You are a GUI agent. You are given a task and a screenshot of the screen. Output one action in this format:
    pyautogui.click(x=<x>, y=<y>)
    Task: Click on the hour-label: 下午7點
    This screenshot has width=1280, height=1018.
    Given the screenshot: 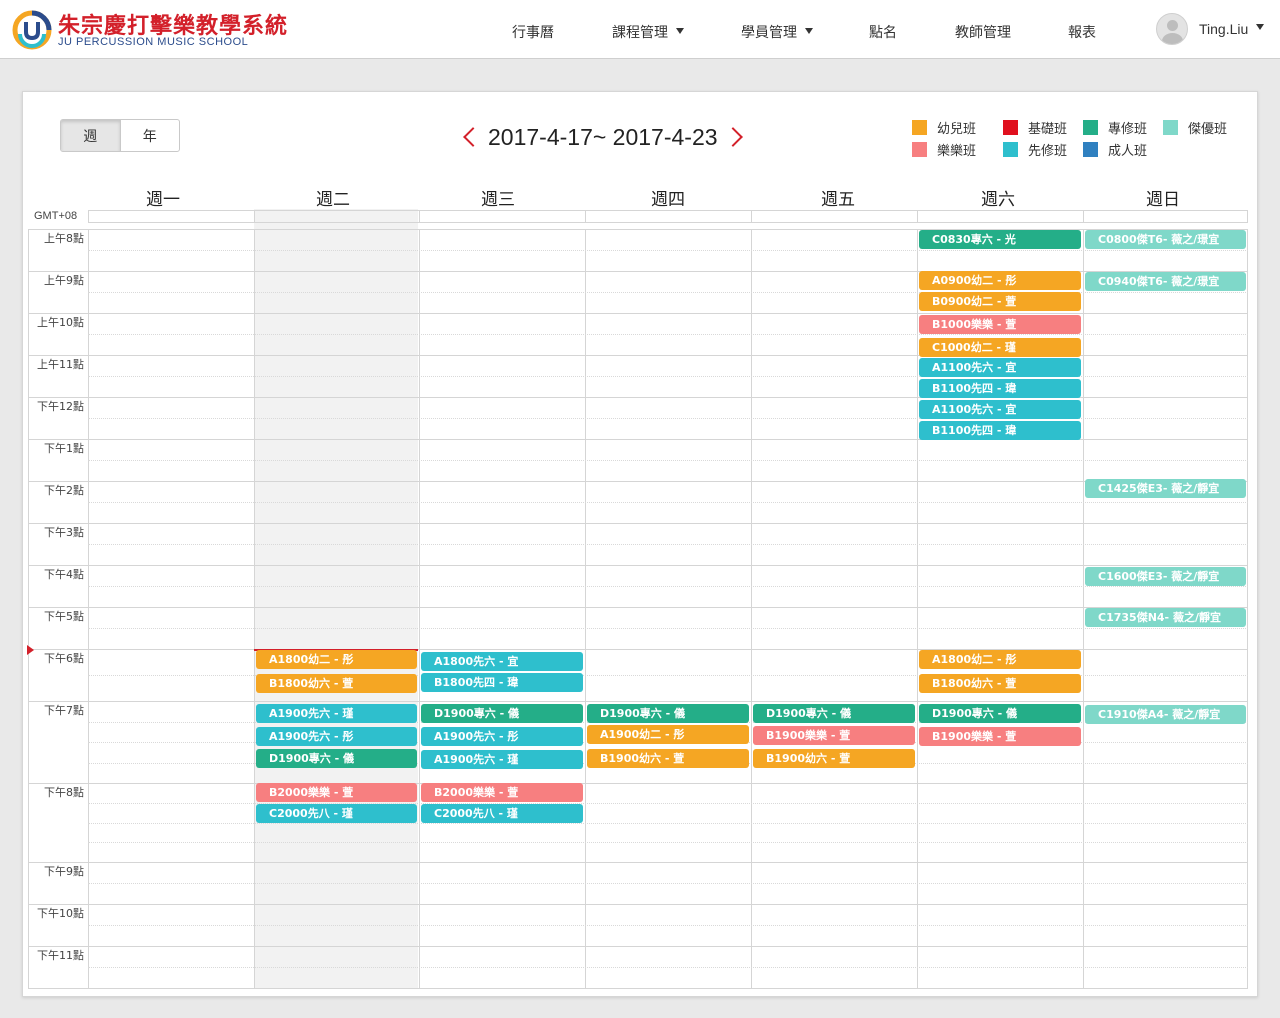 What is the action you would take?
    pyautogui.click(x=64, y=710)
    